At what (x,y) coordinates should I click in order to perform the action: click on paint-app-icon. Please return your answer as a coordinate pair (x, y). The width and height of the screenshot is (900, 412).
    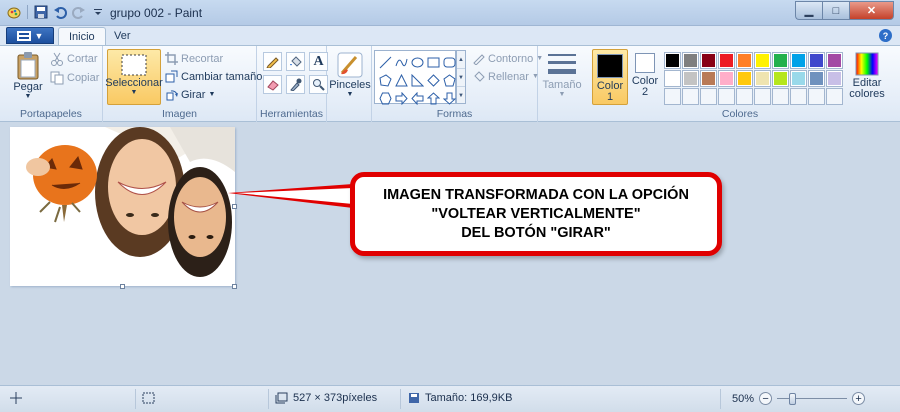
    Looking at the image, I should click on (14, 12).